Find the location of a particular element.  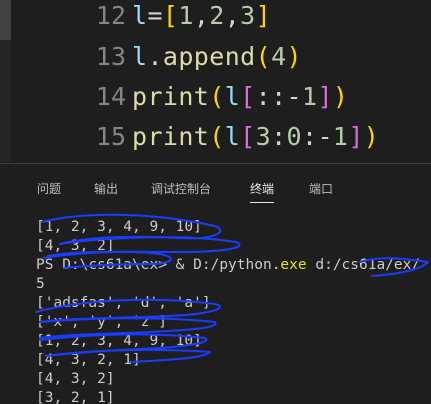

tab-debug-console: 调试控制台 is located at coordinates (181, 188).